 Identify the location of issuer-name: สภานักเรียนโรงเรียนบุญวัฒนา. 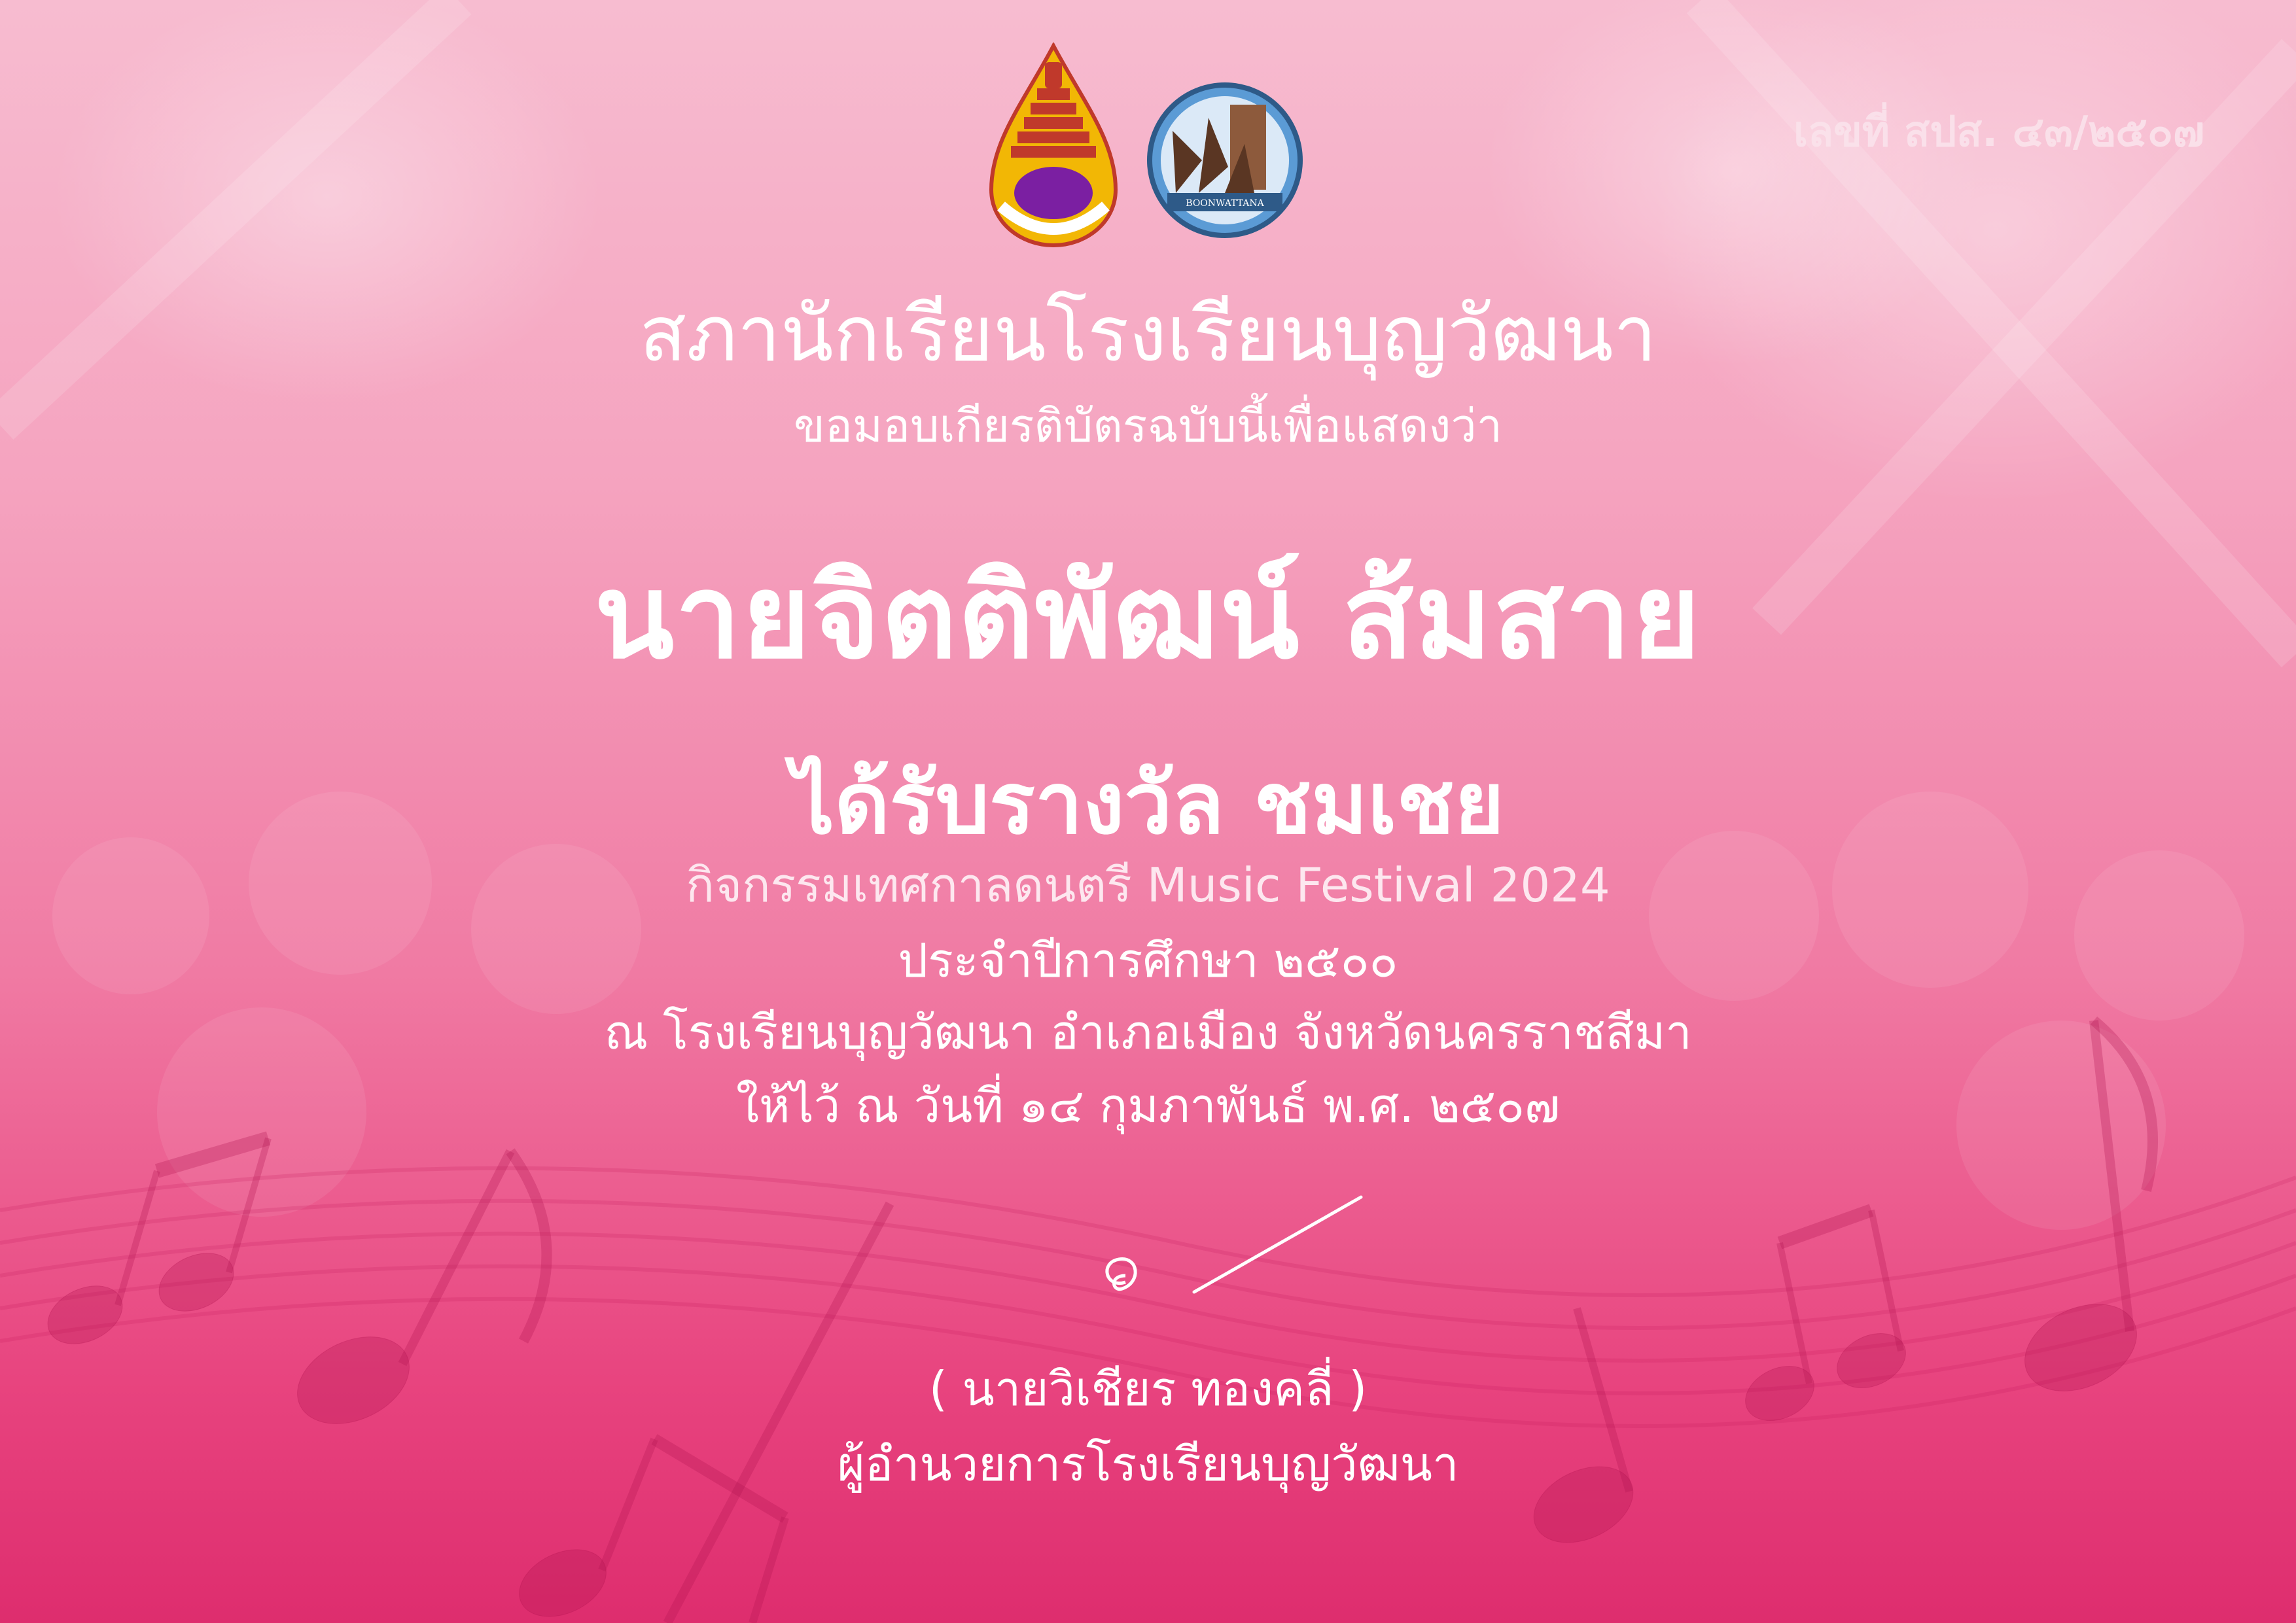
(1148, 333).